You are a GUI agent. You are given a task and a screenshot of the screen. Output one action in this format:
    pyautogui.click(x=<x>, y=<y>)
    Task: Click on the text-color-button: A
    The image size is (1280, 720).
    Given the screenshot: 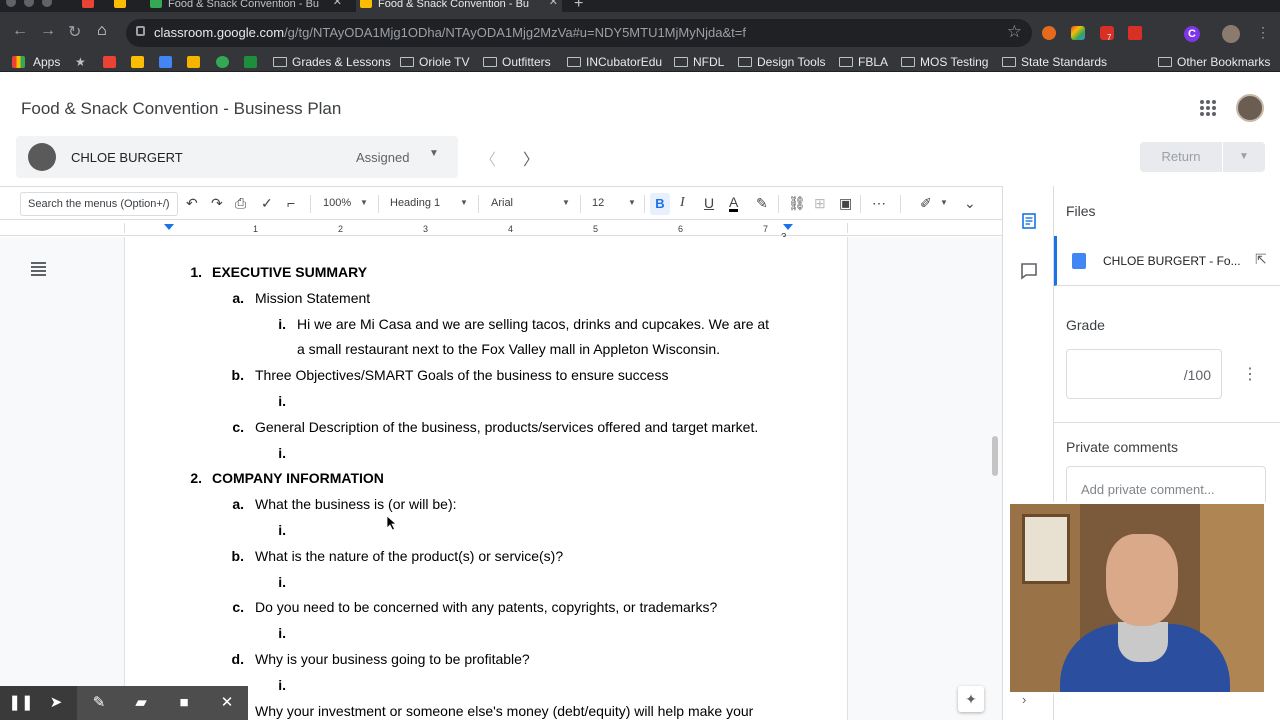 What is the action you would take?
    pyautogui.click(x=734, y=203)
    